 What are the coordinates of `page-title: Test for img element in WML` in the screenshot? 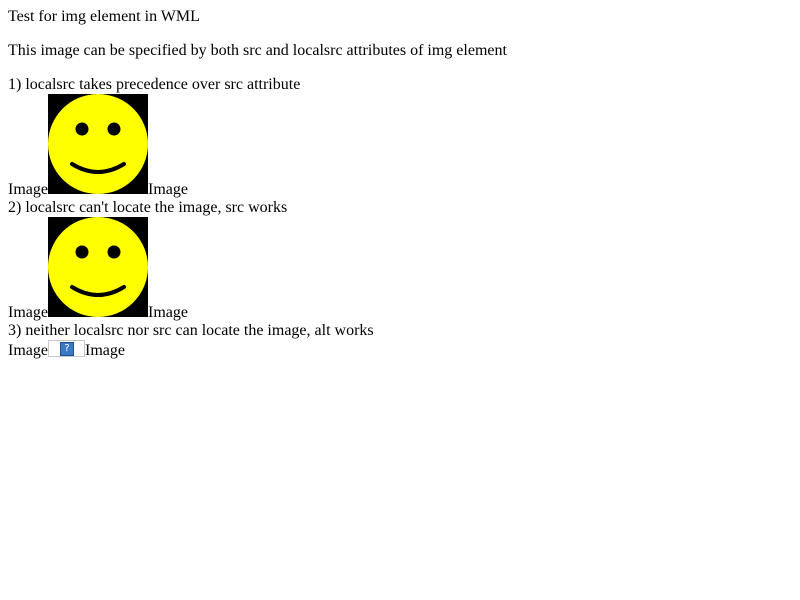 It's located at (104, 16).